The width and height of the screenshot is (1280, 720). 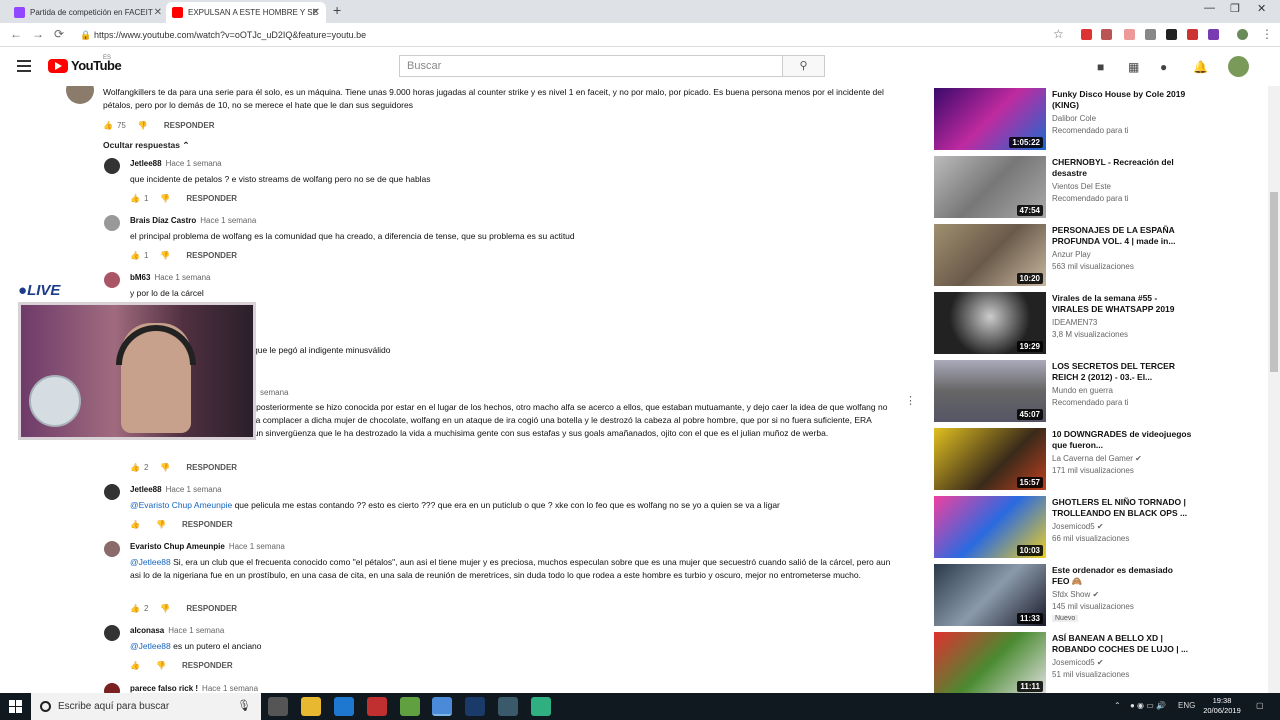 What do you see at coordinates (990, 323) in the screenshot?
I see `video-thumbnail: 19:29` at bounding box center [990, 323].